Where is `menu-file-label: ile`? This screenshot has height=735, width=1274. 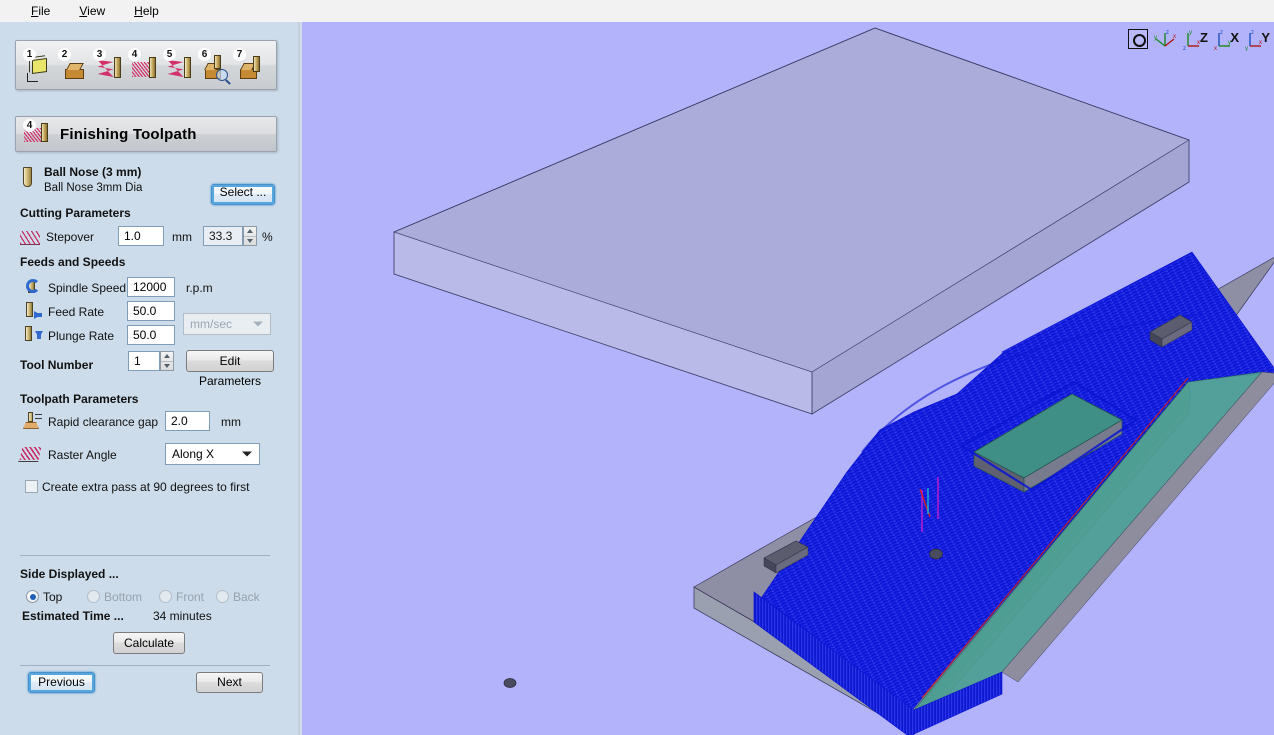 menu-file-label: ile is located at coordinates (44, 11).